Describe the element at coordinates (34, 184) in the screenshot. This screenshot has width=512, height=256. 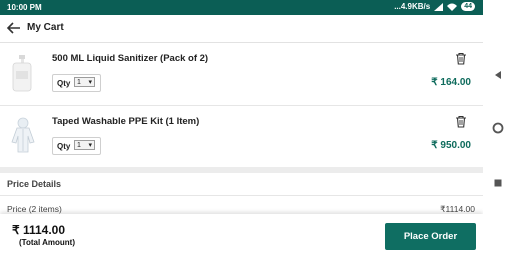
I see `price-details-title: Price Details` at that location.